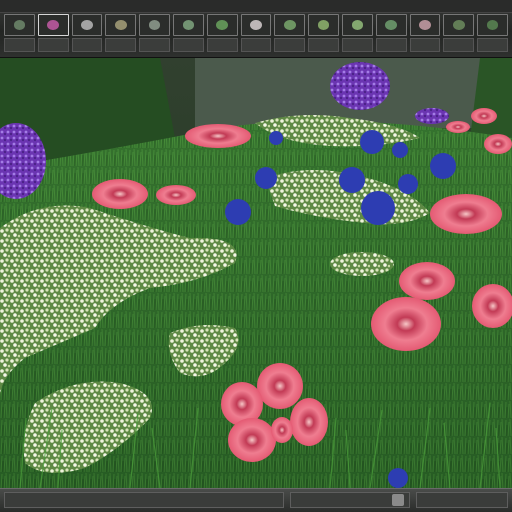 The height and width of the screenshot is (512, 512). I want to click on hedge-thumb-icon-swatch, so click(492, 25).